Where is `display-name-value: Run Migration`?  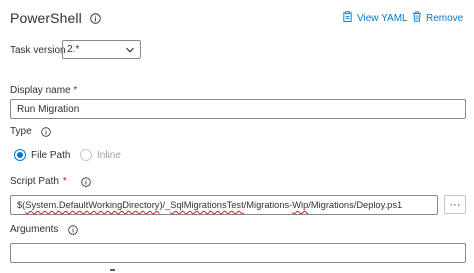 display-name-value: Run Migration is located at coordinates (48, 109).